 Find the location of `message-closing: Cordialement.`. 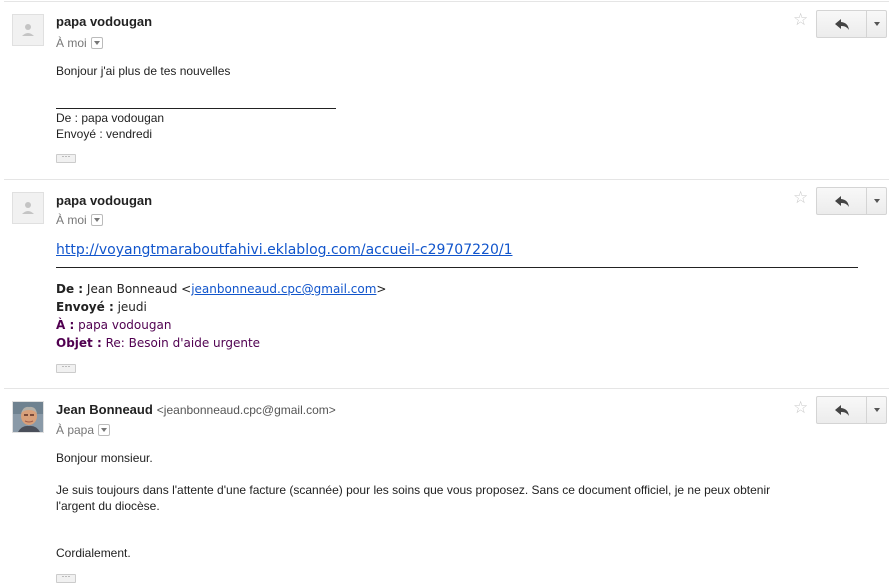

message-closing: Cordialement. is located at coordinates (93, 553).